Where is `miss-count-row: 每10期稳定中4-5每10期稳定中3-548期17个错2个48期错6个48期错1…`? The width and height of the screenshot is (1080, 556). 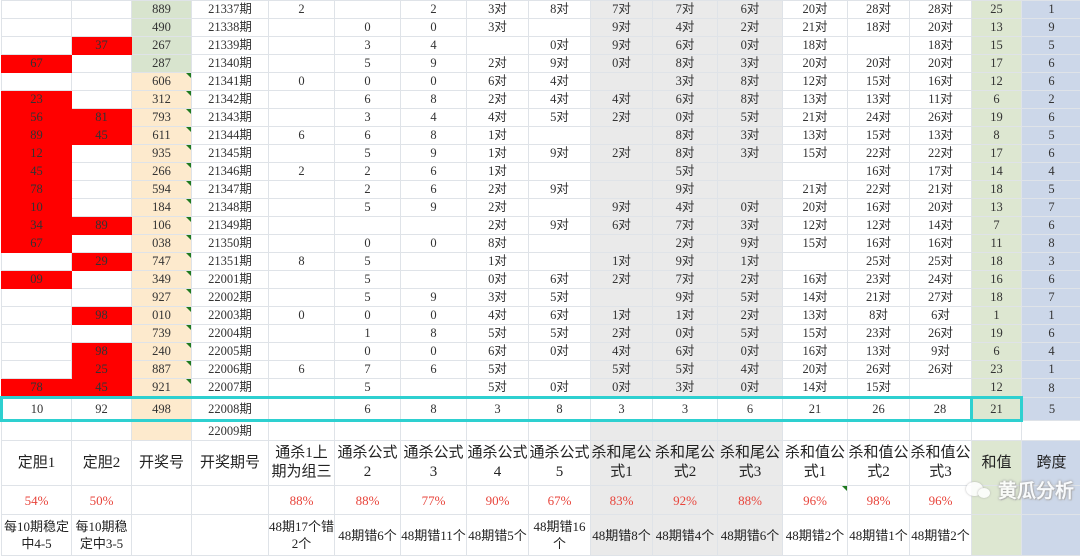 miss-count-row: 每10期稳定中4-5每10期稳定中3-548期17个错2个48期错6个48期错1… is located at coordinates (541, 535).